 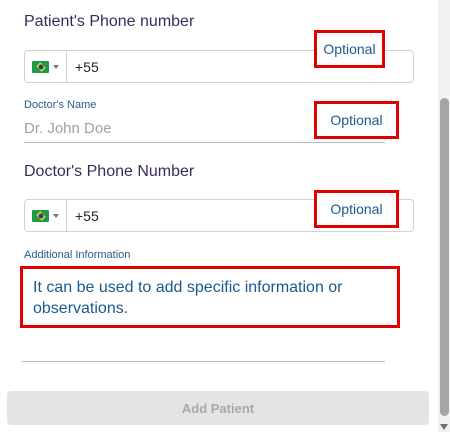 I want to click on patient-phone-label: Patient's Phone number, so click(x=109, y=21).